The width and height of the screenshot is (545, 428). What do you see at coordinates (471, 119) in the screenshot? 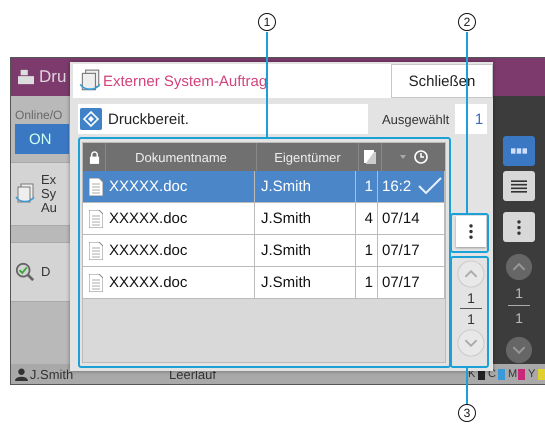
I see `selected-count: 1` at bounding box center [471, 119].